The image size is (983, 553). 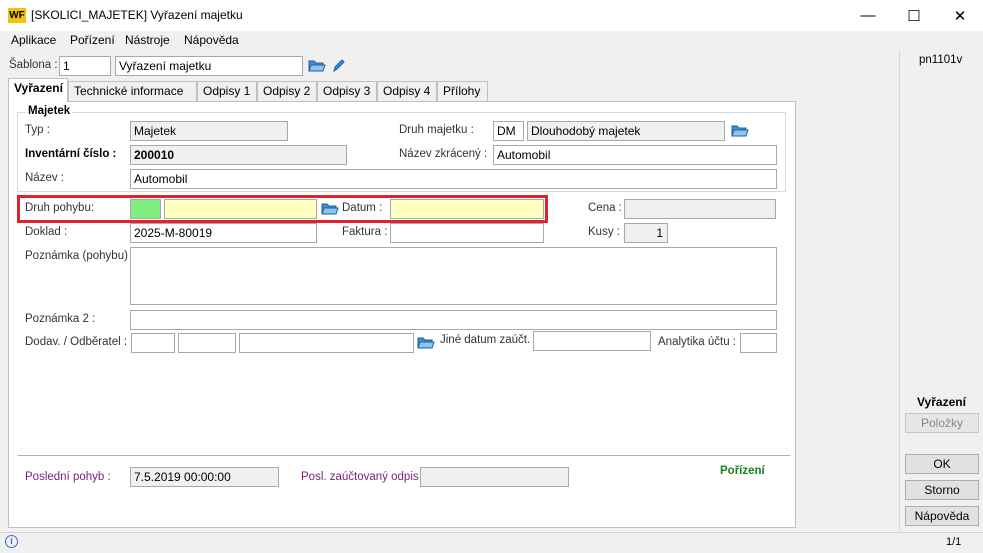 What do you see at coordinates (60, 208) in the screenshot?
I see `movement-kind-label: Druh pohybu:` at bounding box center [60, 208].